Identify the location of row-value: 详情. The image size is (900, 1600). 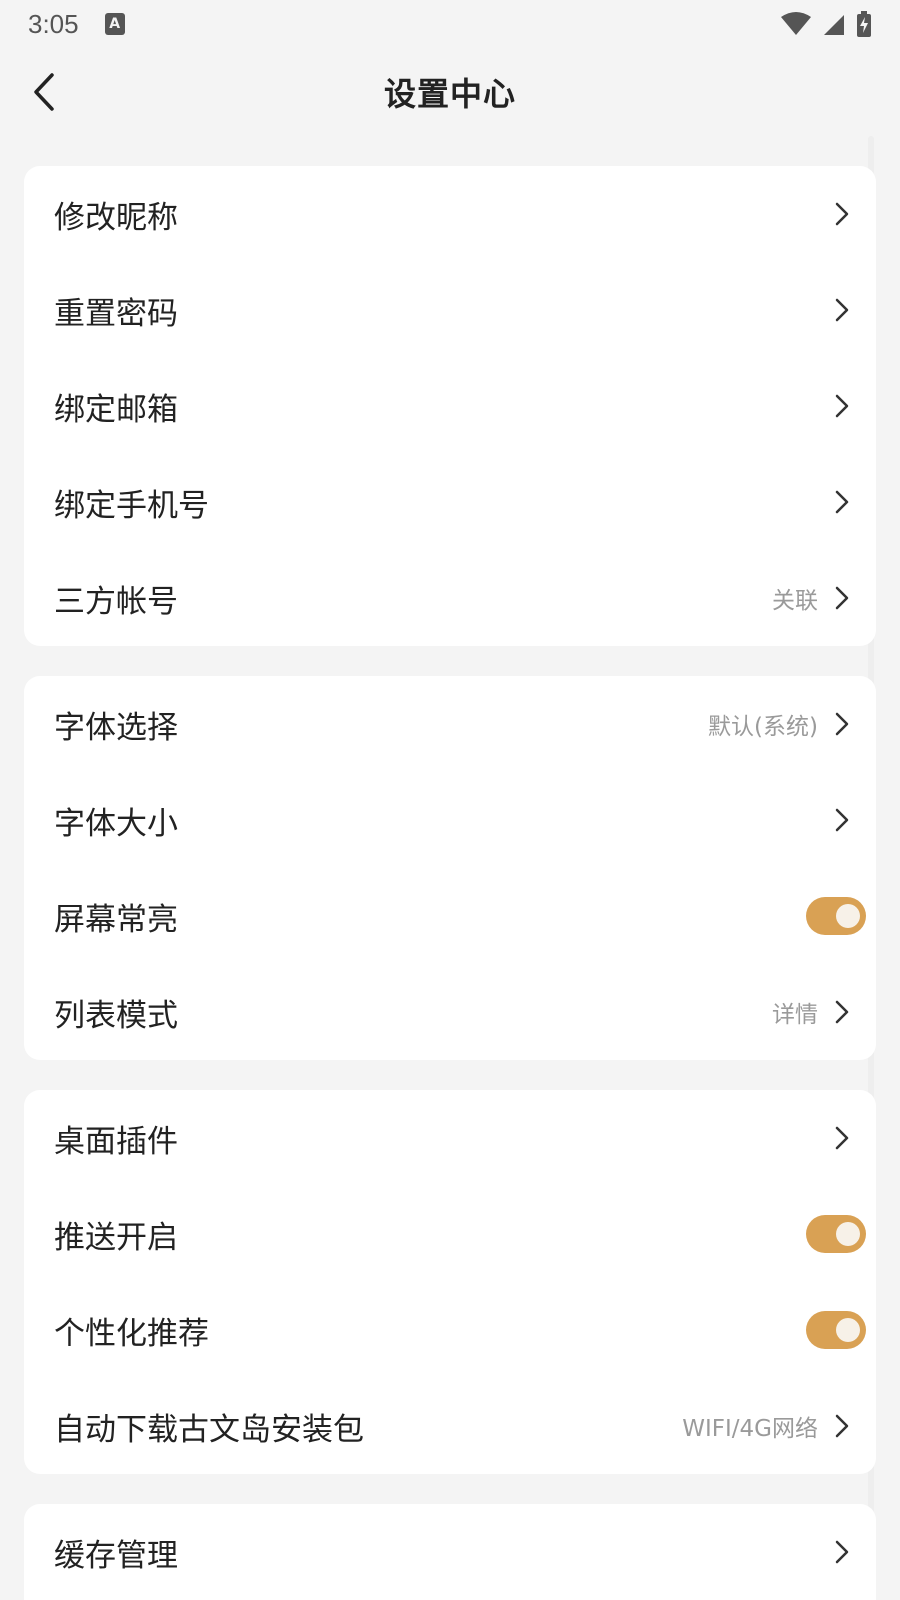
(795, 1015).